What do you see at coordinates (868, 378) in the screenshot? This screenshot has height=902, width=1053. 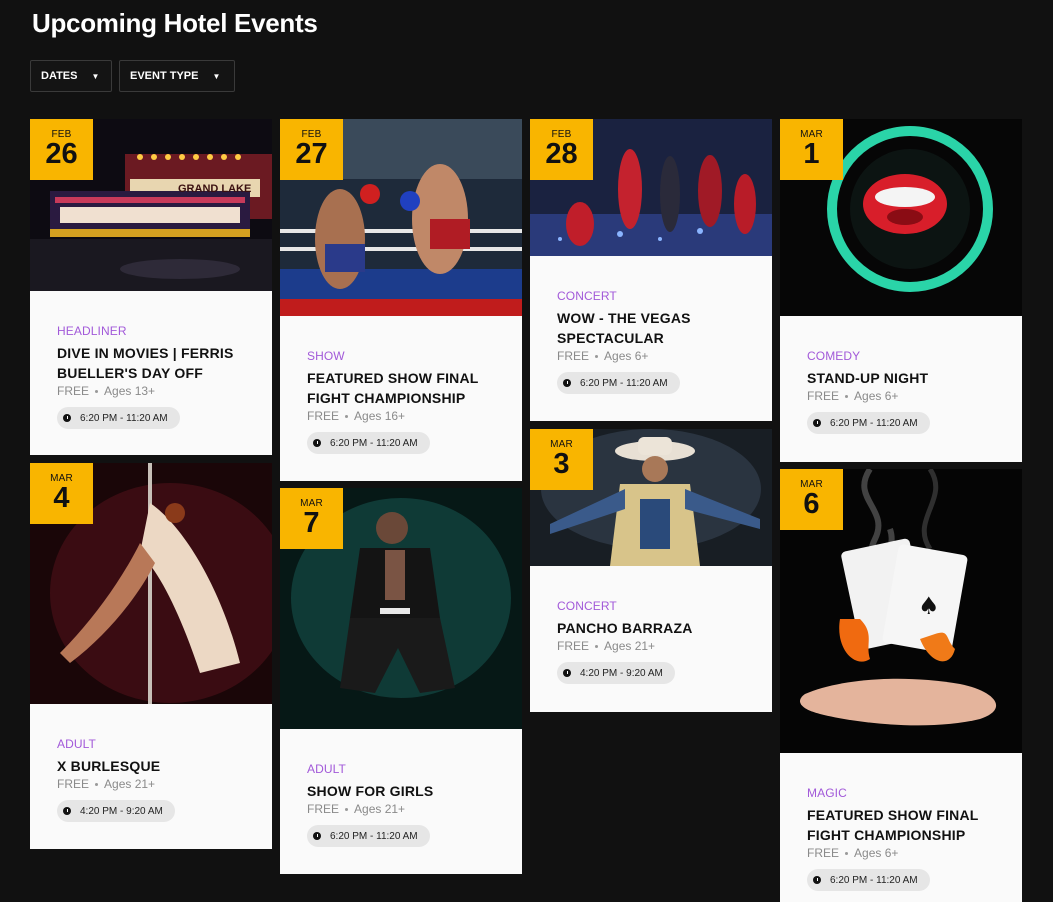 I see `event-title-line: STAND-UP NIGHT` at bounding box center [868, 378].